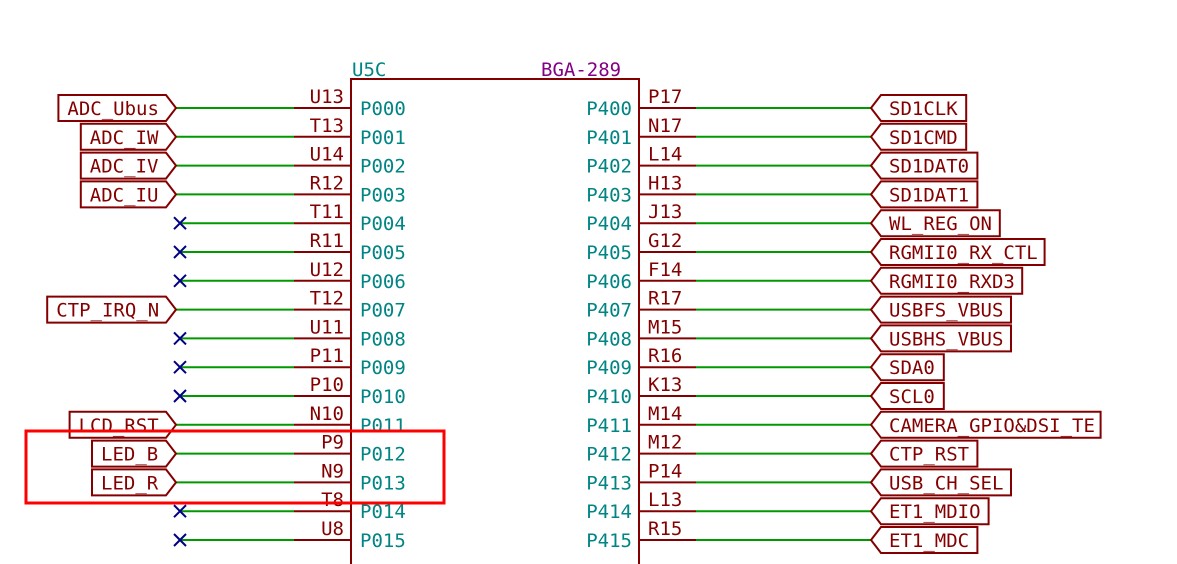 This screenshot has height=564, width=1177. What do you see at coordinates (665, 212) in the screenshot?
I see `ball-number: J13` at bounding box center [665, 212].